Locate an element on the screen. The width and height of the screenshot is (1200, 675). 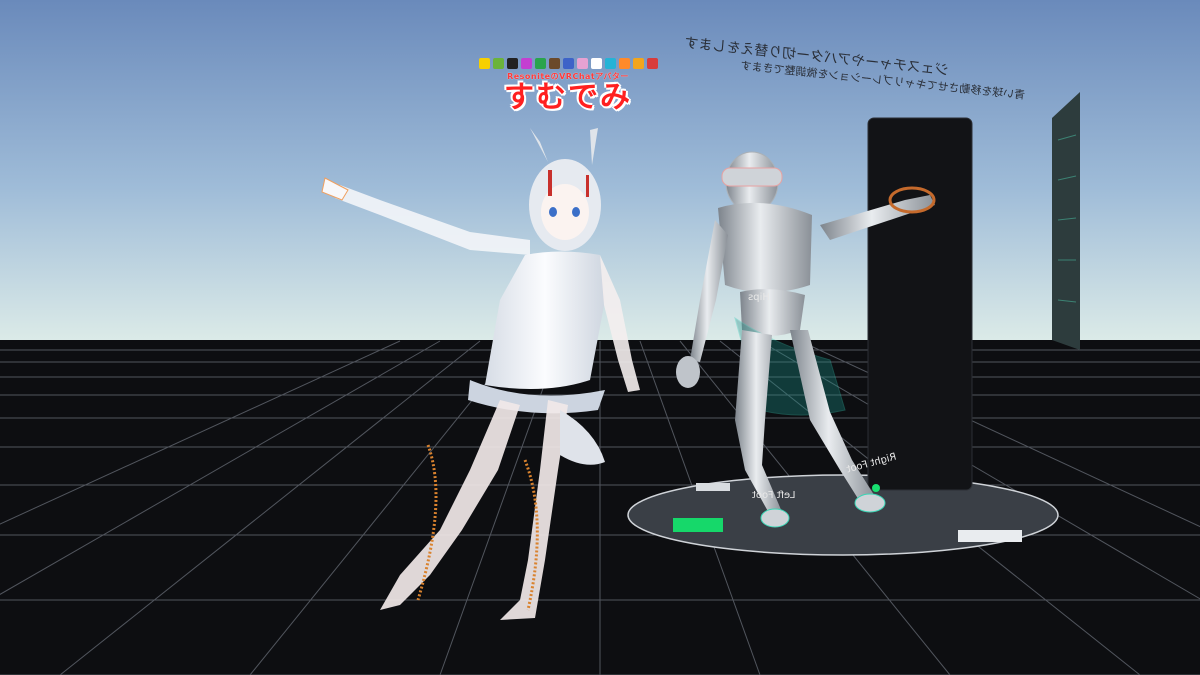
side-screen is located at coordinates (1066, 221).